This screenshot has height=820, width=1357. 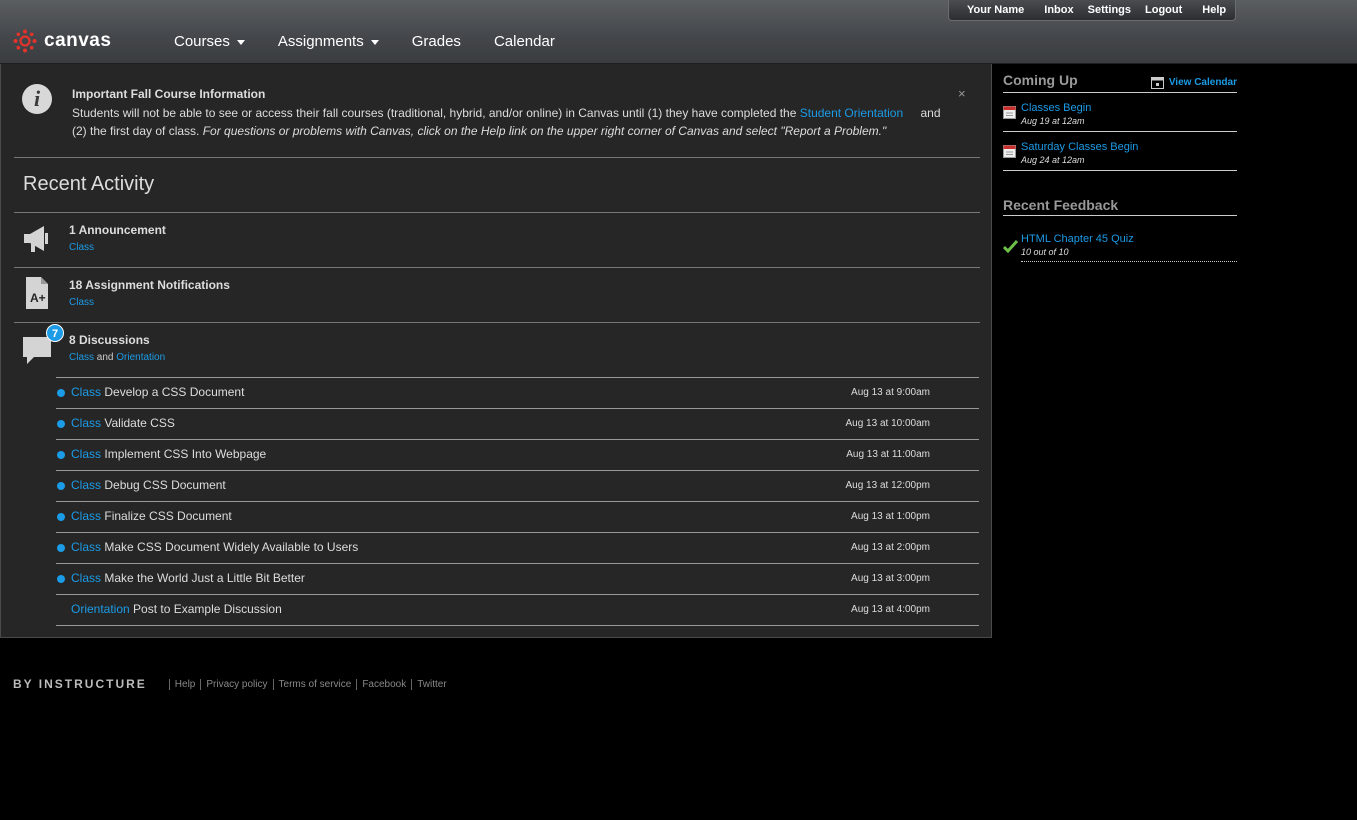 I want to click on event-item: Saturday Classes Begin Aug 24 at 12am, so click(x=1120, y=151).